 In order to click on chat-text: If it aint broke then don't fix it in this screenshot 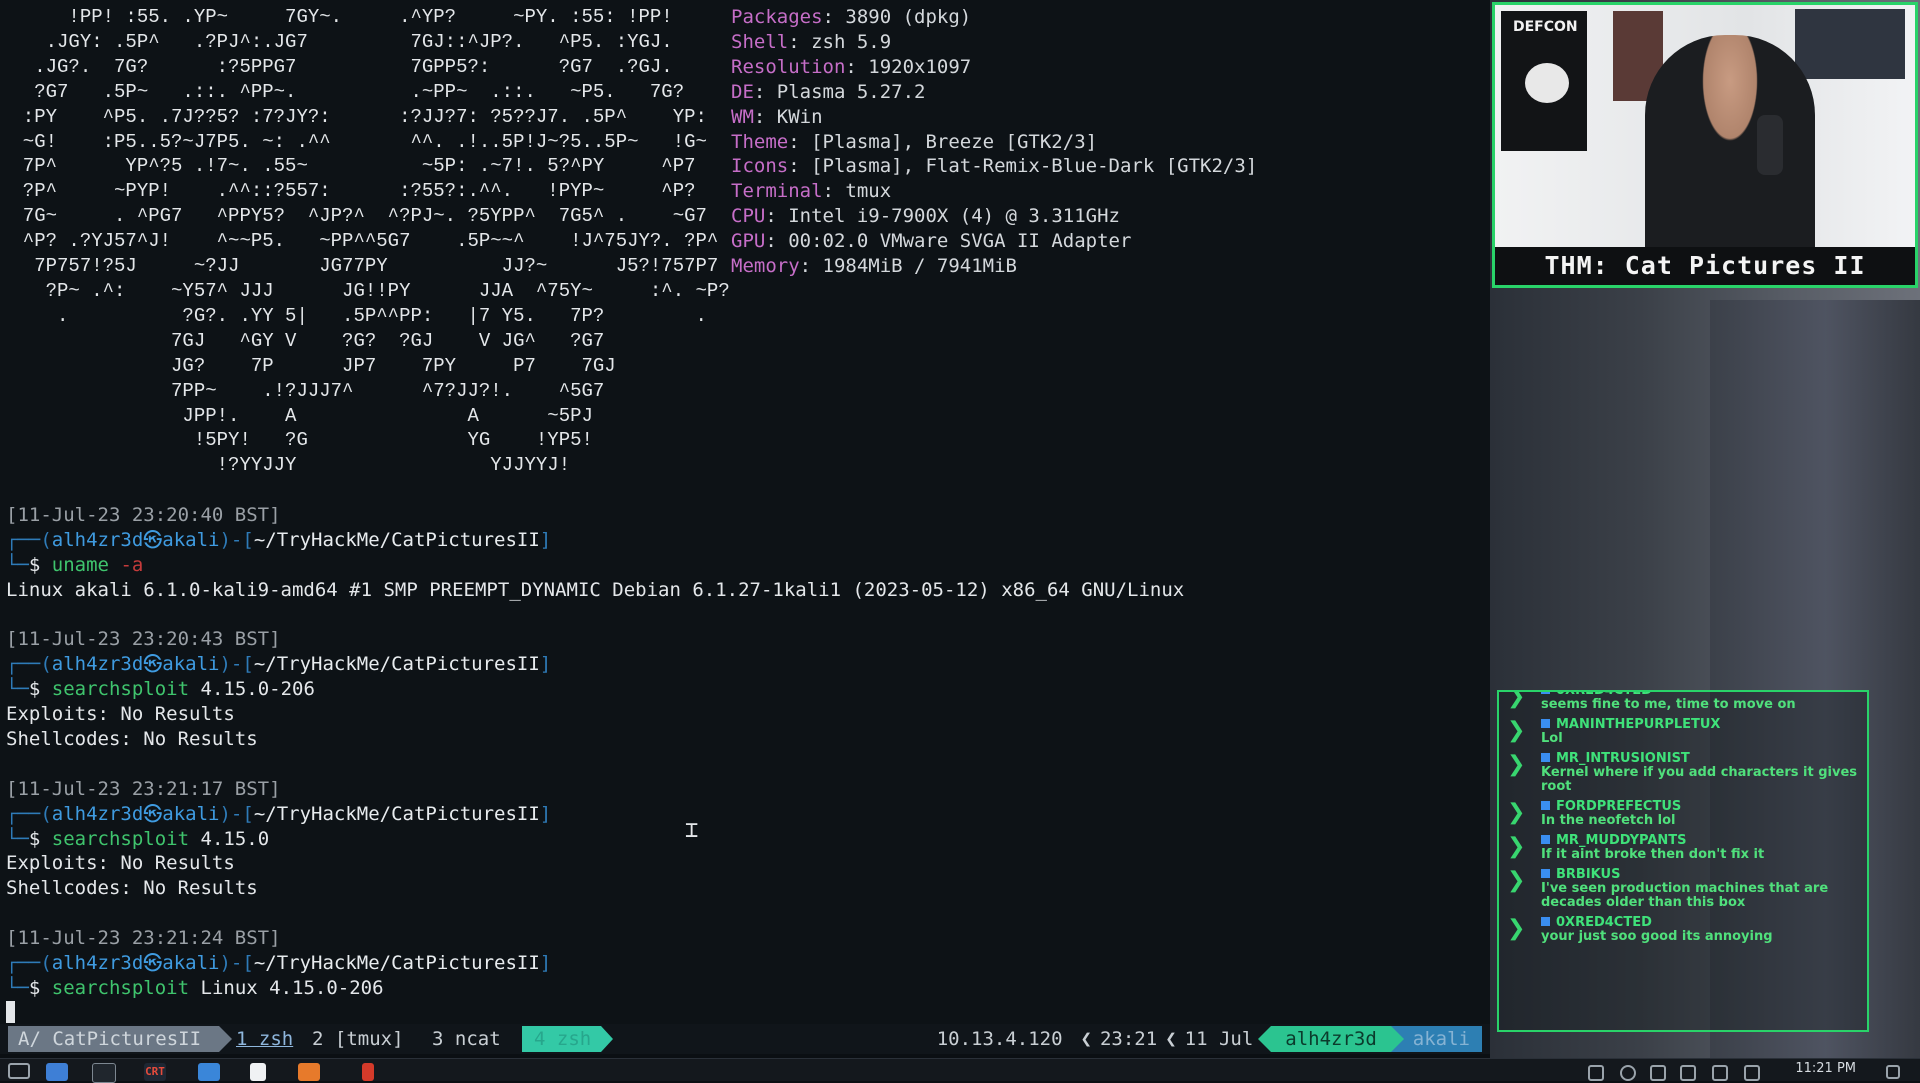, I will do `click(1653, 854)`.